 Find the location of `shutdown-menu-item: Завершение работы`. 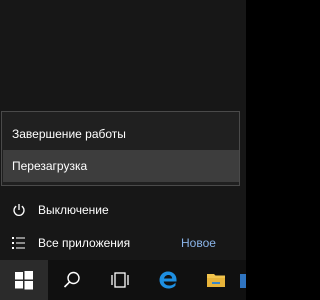

shutdown-menu-item: Завершение работы is located at coordinates (121, 134).